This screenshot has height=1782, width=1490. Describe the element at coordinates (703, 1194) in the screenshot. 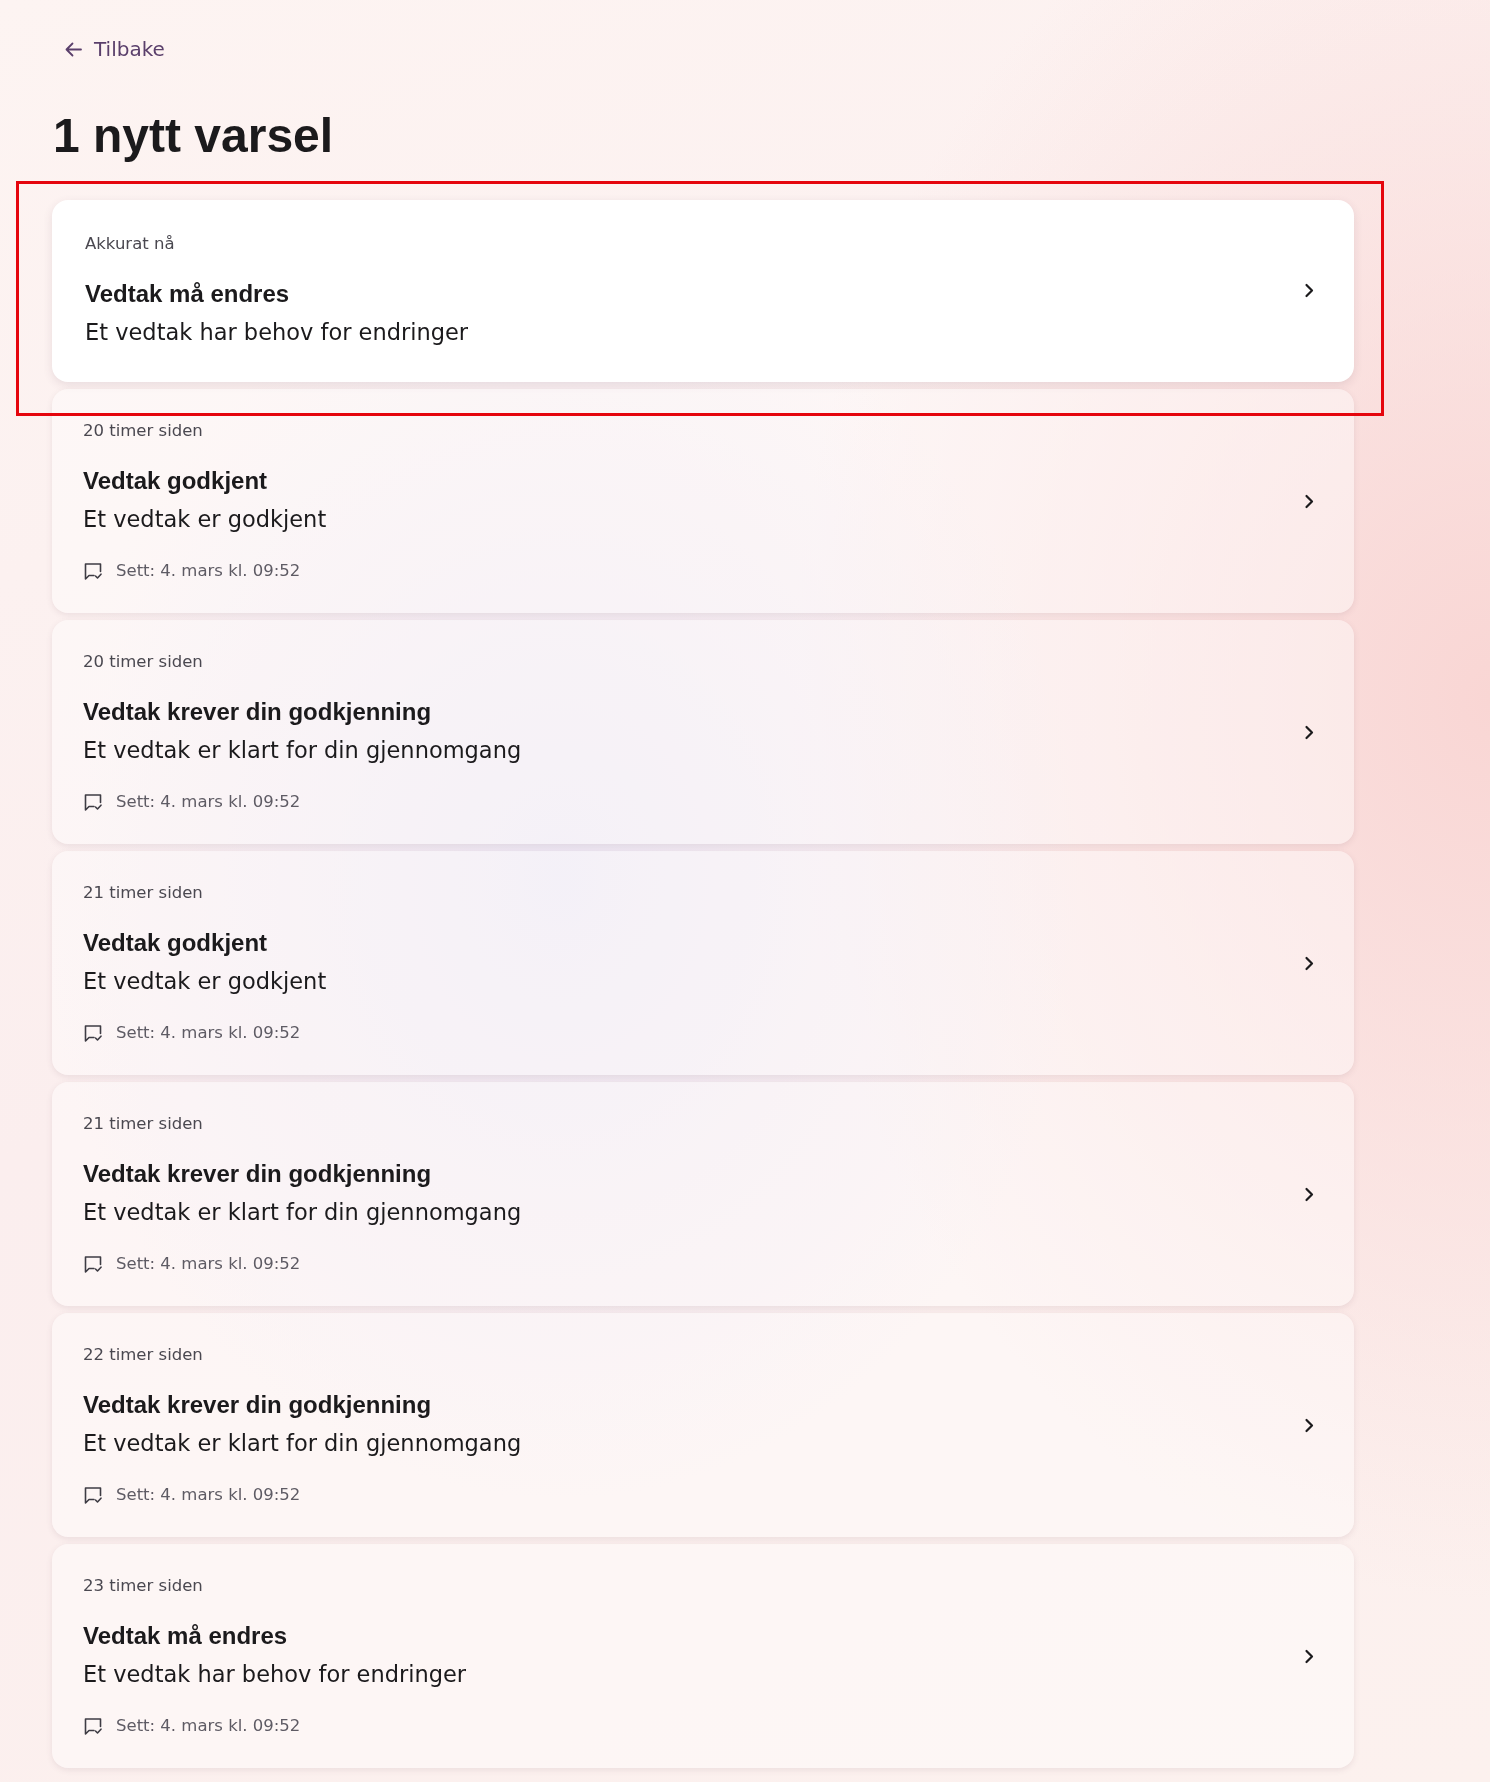

I see `notification-card: 21 timer siden Vedtak krever din godkjenning Et vedtak er klart for din gjennomgang Sett: 4. mars kl. 09:52` at that location.